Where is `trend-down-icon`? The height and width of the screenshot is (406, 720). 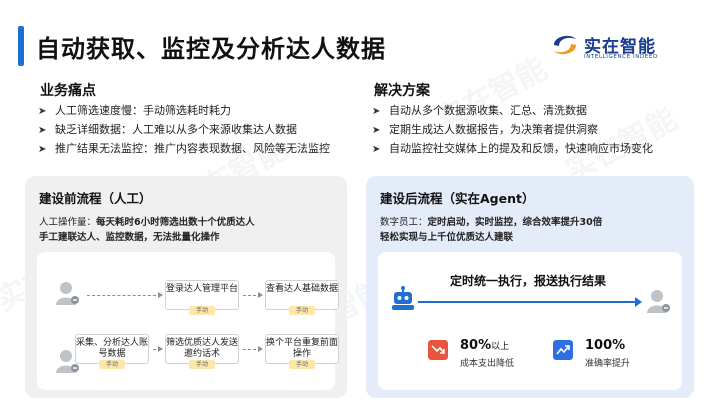 trend-down-icon is located at coordinates (438, 350).